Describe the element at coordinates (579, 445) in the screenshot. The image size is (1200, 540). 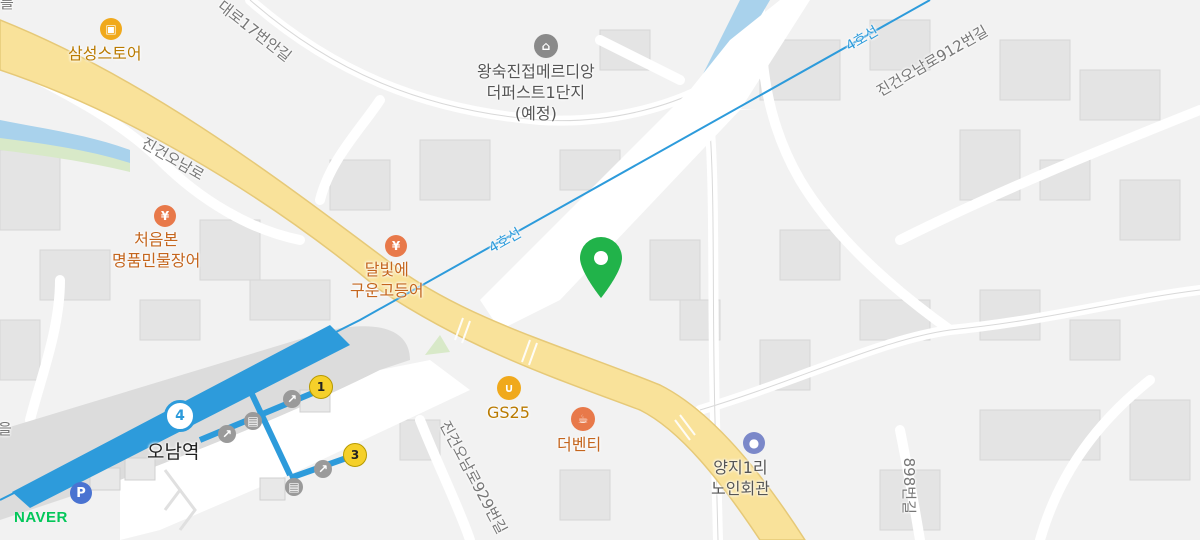
I see `poi-thebenti: 더벤티` at that location.